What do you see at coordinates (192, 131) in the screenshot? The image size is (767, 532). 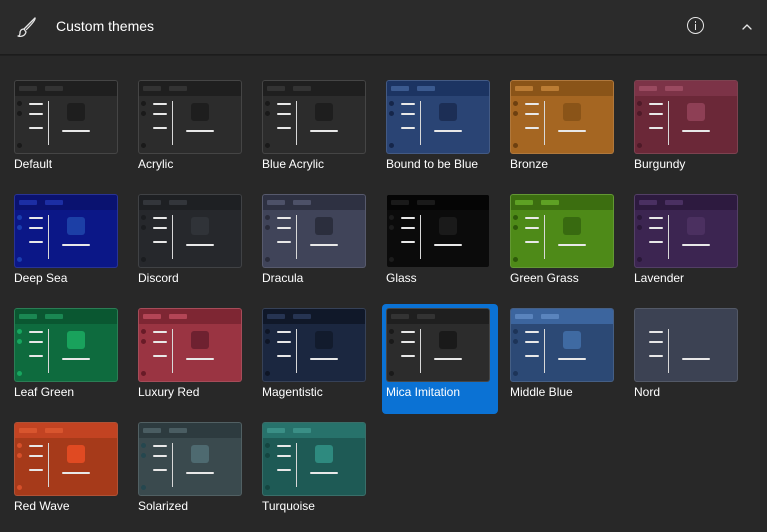 I see `theme-tile-acrylic: Acrylic` at bounding box center [192, 131].